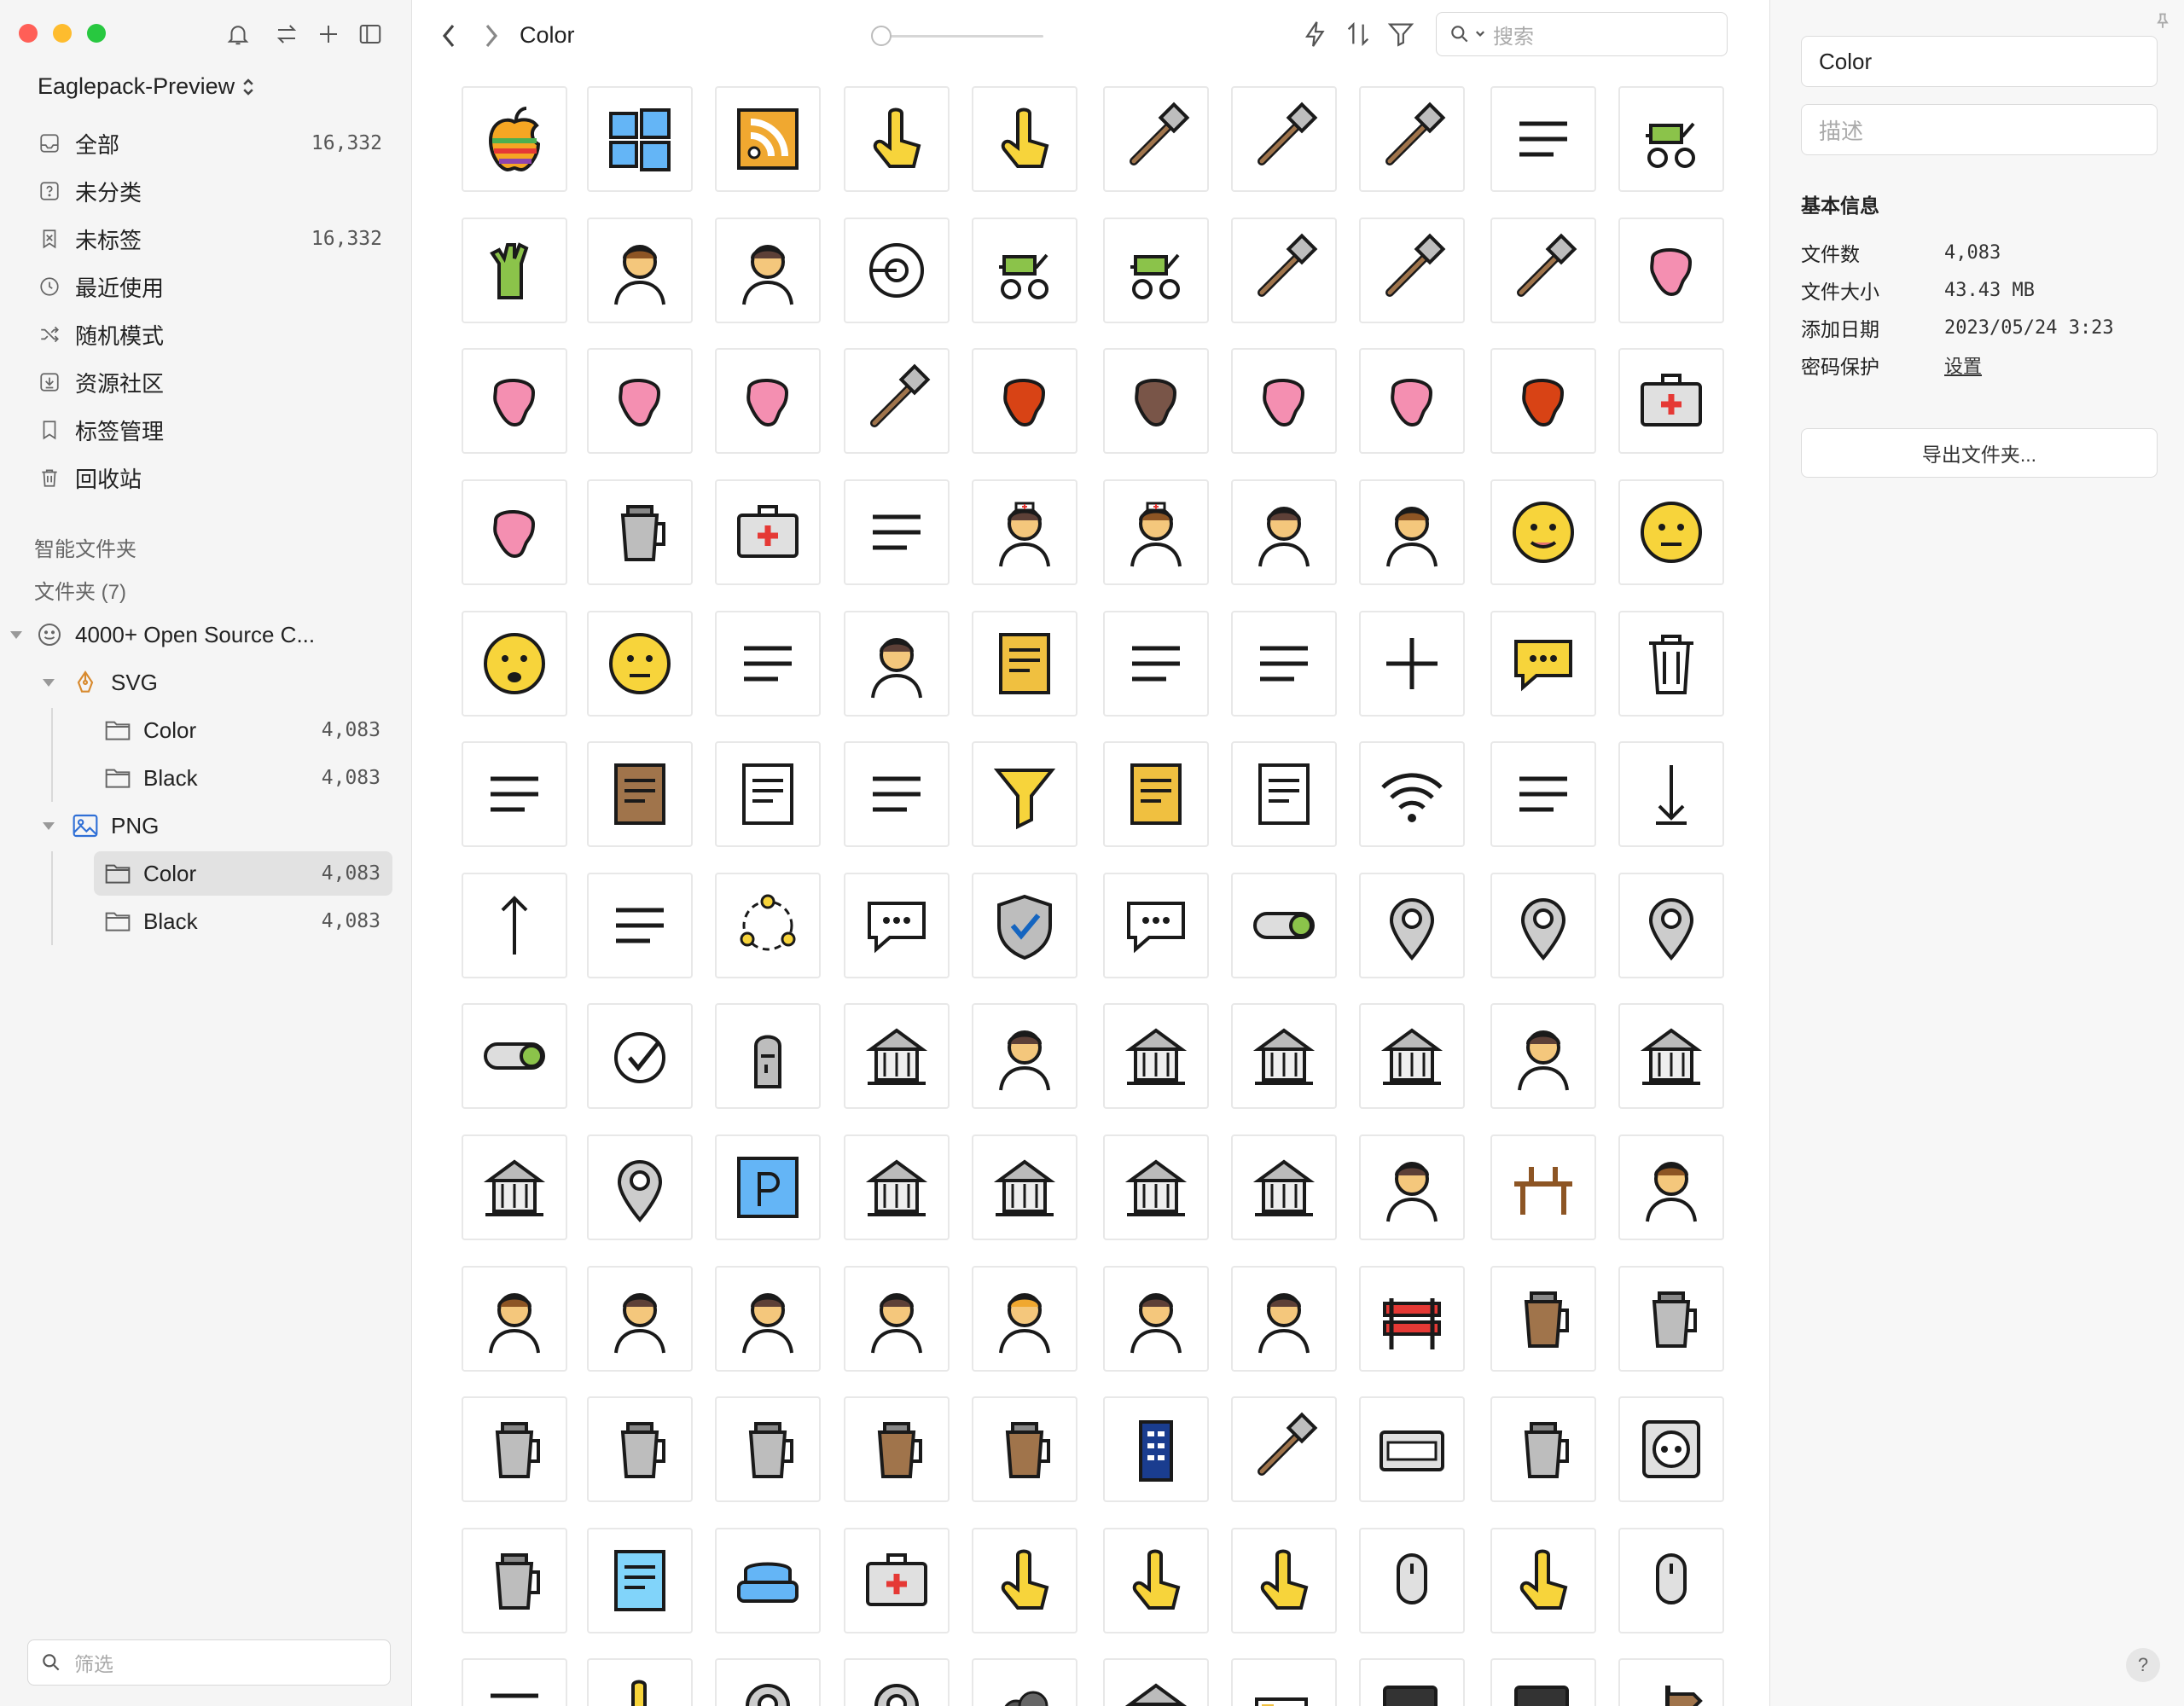 The width and height of the screenshot is (2184, 1706). Describe the element at coordinates (226, 826) in the screenshot. I see `tree-folder-png: PNG` at that location.